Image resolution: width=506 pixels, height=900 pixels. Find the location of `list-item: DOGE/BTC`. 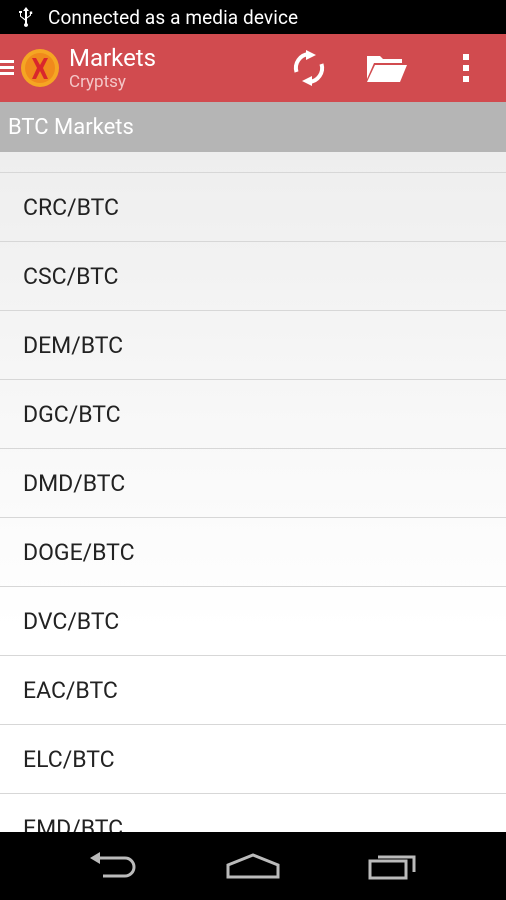

list-item: DOGE/BTC is located at coordinates (253, 552).